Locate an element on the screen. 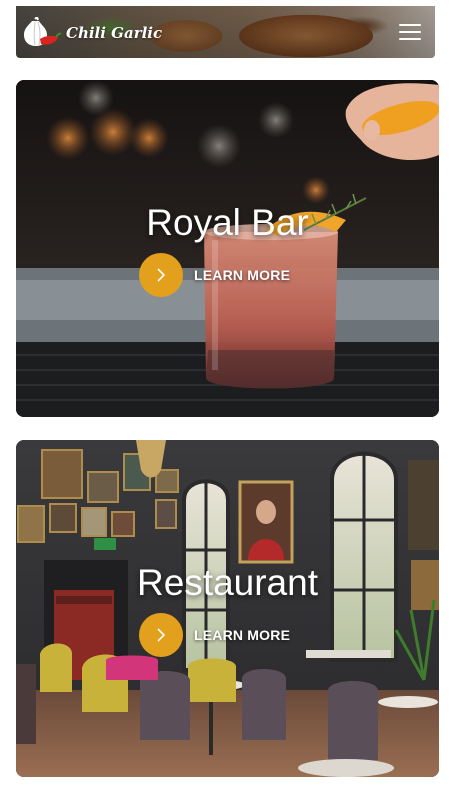 The image size is (451, 794). card-title: Restaurant is located at coordinates (227, 582).